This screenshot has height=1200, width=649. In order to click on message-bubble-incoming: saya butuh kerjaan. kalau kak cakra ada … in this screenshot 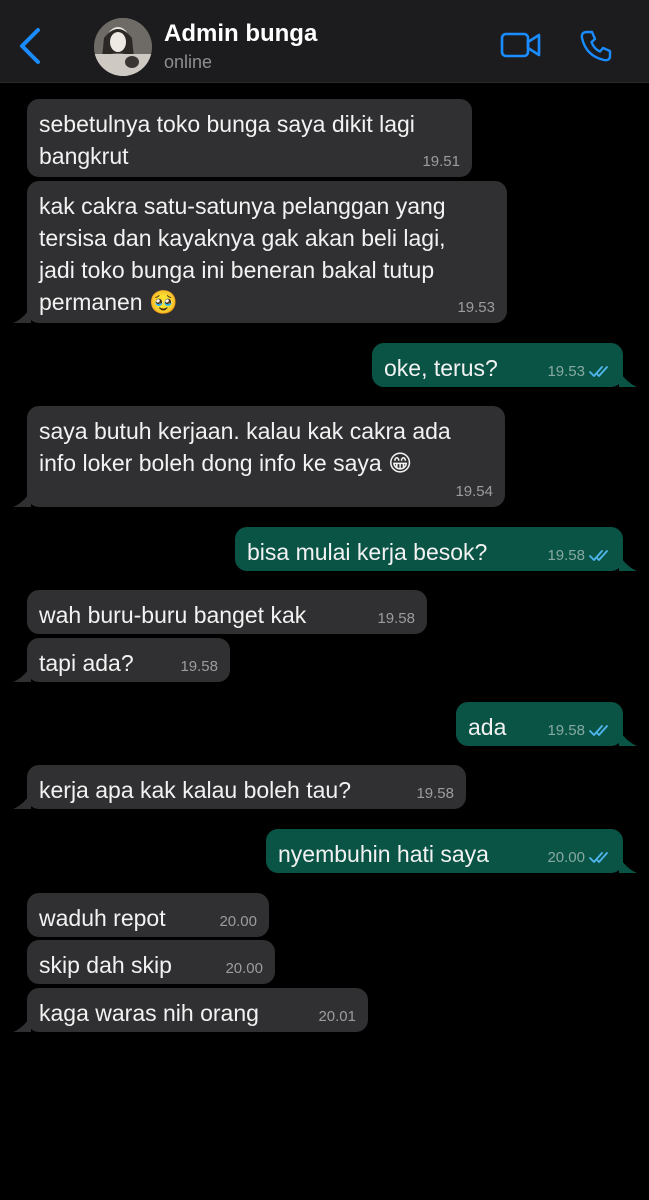, I will do `click(259, 456)`.